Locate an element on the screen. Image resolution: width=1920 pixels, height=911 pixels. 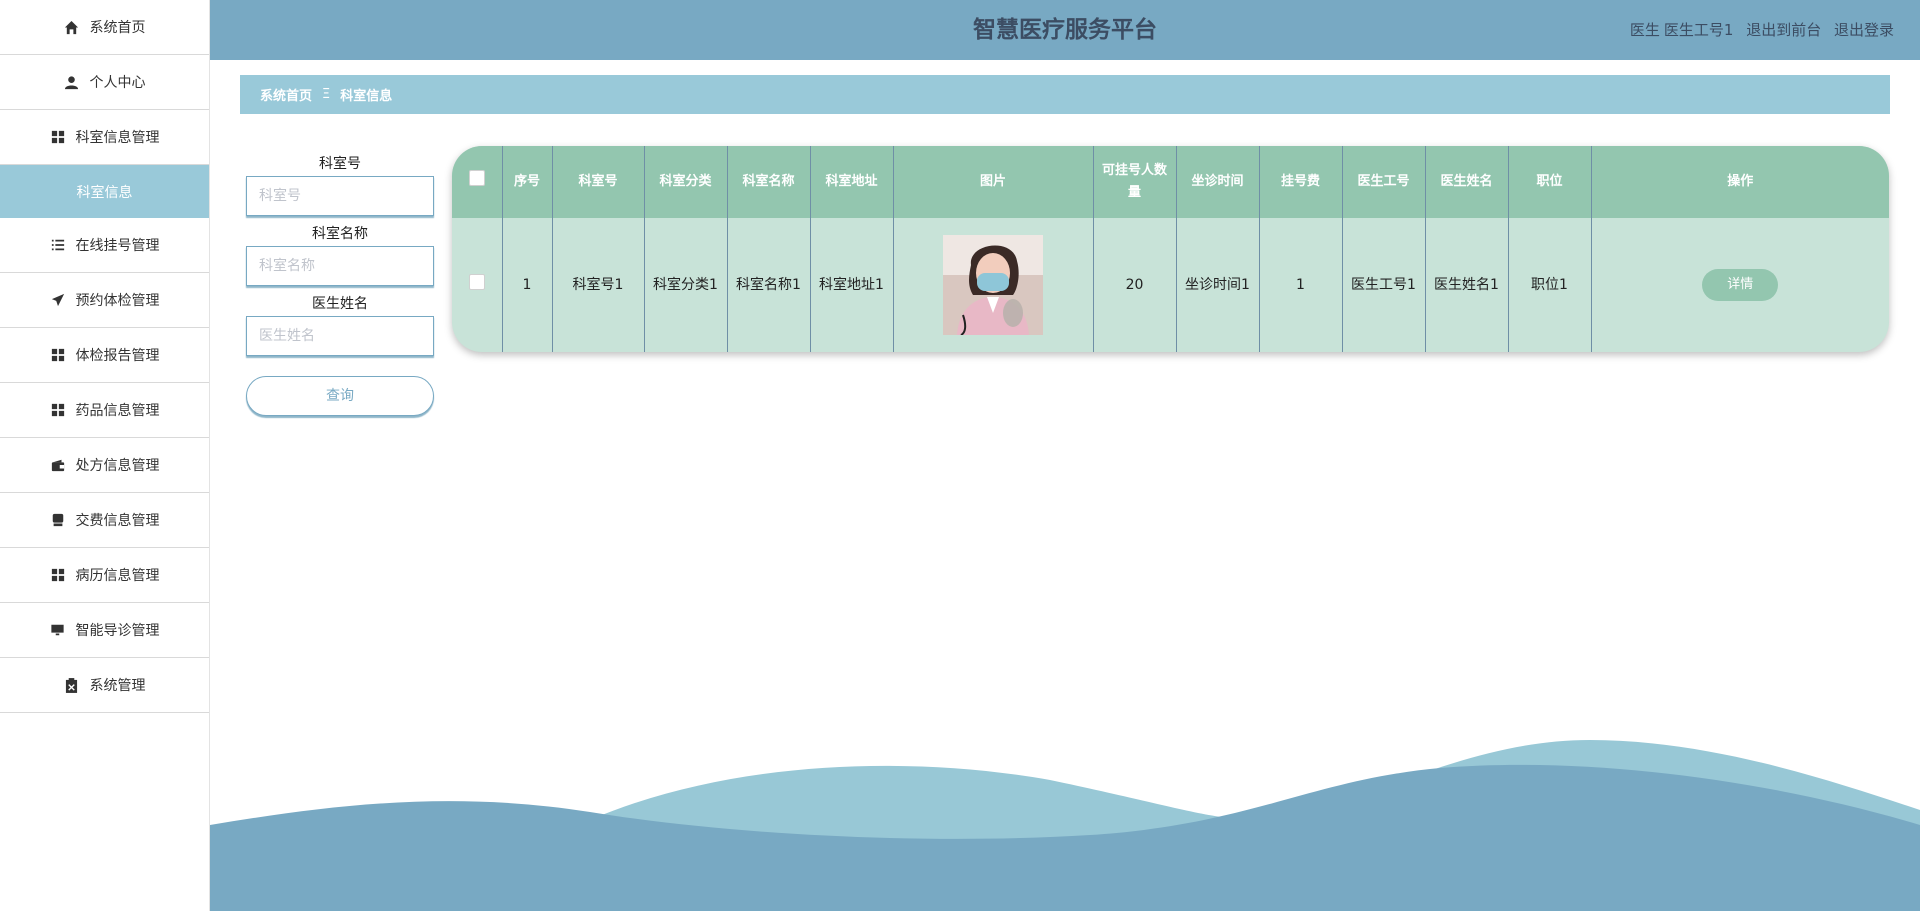
sidebar-item-prescription: 处方信息管理 is located at coordinates (104, 465).